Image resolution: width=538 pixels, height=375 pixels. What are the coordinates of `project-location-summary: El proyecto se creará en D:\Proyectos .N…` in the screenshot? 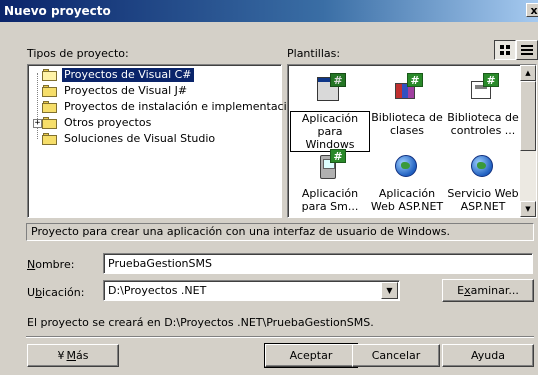 It's located at (200, 322).